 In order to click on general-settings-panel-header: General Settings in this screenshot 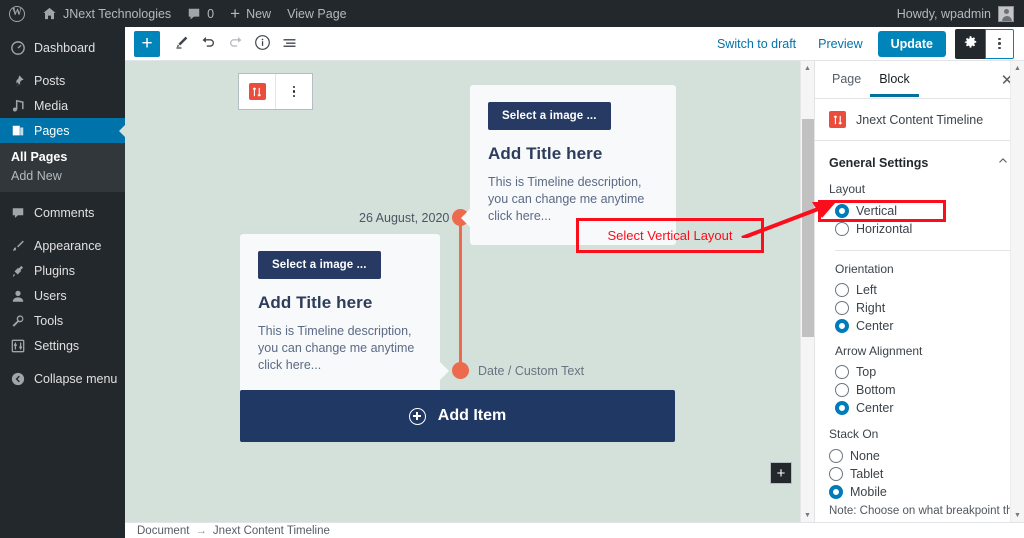, I will do `click(919, 161)`.